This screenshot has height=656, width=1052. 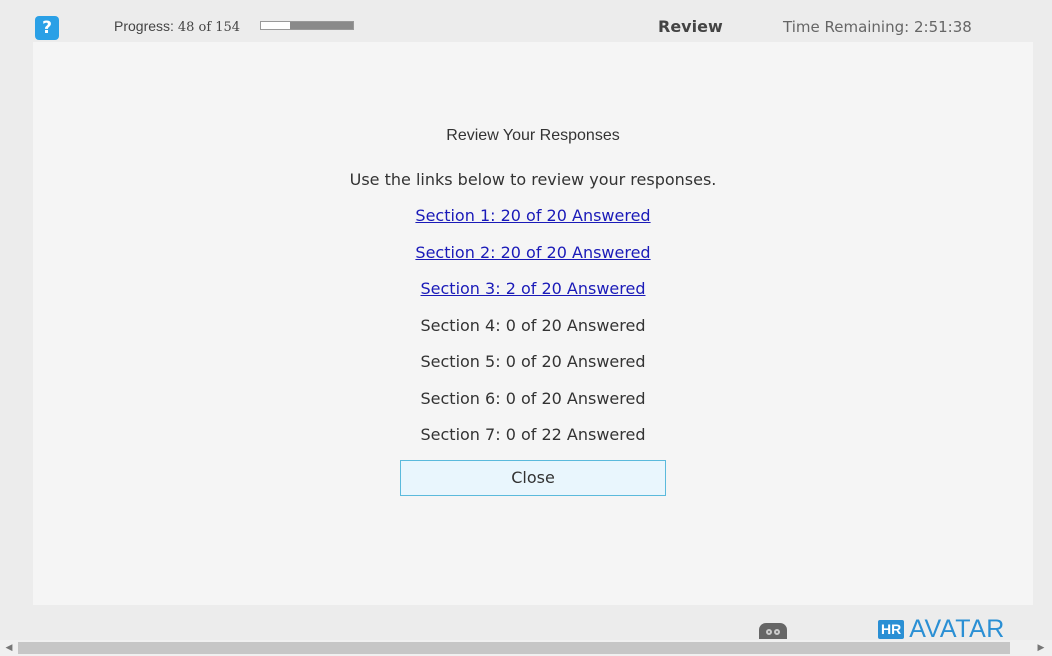 I want to click on section-row: Section 1: 20 of 20 Answered, so click(x=533, y=223).